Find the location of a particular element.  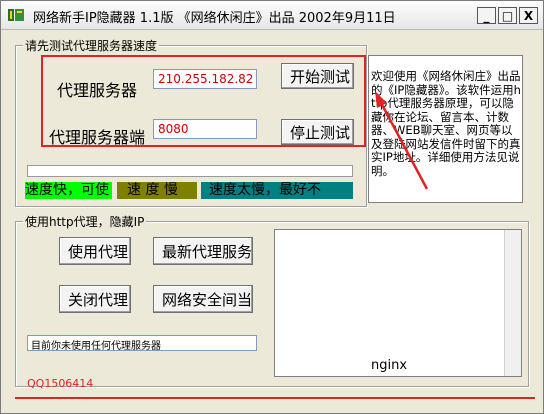

list-scrollbar is located at coordinates (512, 303).